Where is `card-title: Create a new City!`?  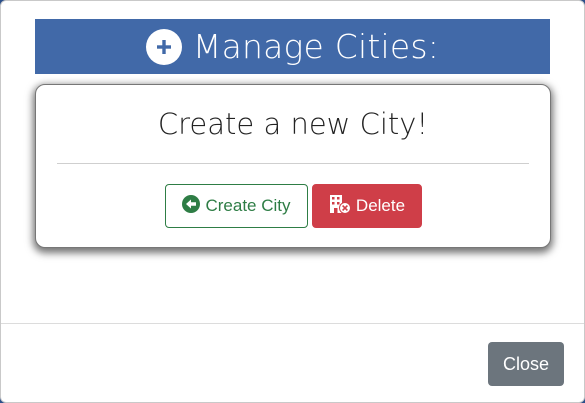 card-title: Create a new City! is located at coordinates (293, 124).